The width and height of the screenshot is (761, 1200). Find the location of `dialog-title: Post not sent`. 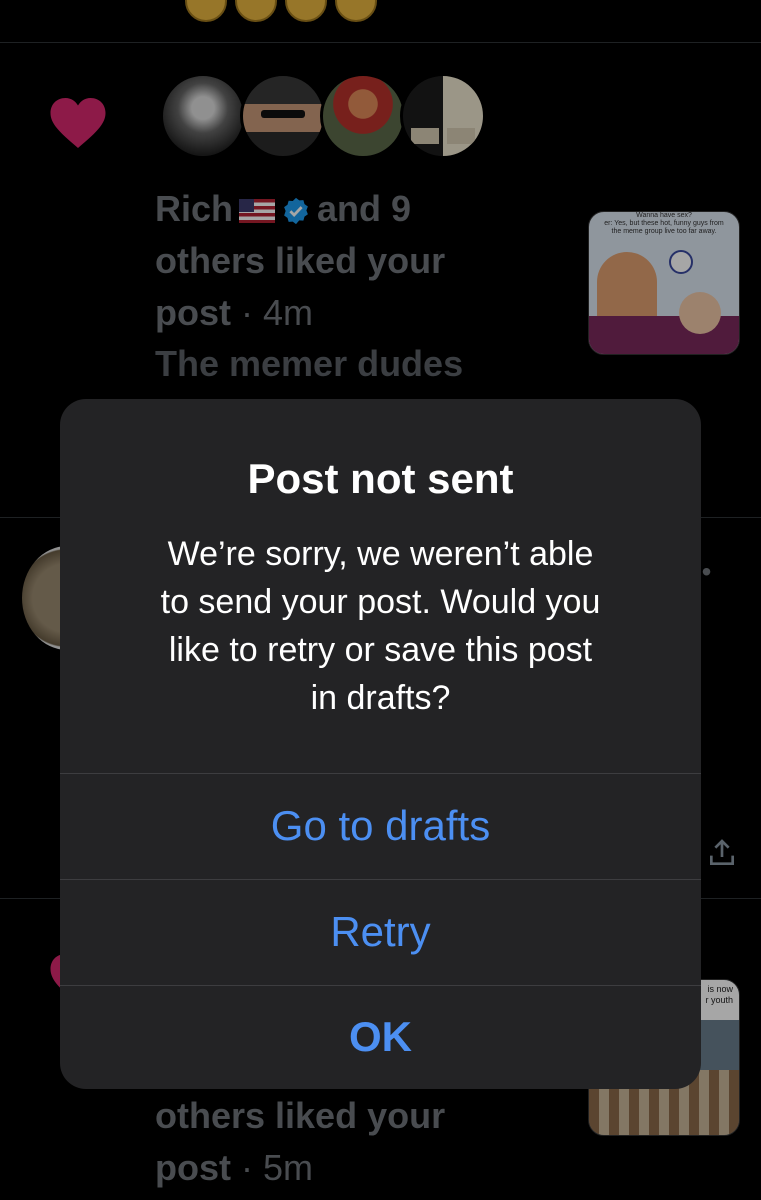

dialog-title: Post not sent is located at coordinates (380, 478).